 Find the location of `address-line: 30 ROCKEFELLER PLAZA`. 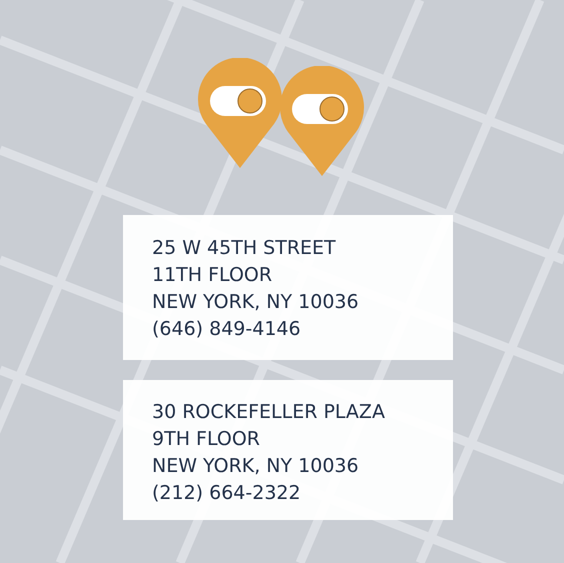

address-line: 30 ROCKEFELLER PLAZA is located at coordinates (269, 412).